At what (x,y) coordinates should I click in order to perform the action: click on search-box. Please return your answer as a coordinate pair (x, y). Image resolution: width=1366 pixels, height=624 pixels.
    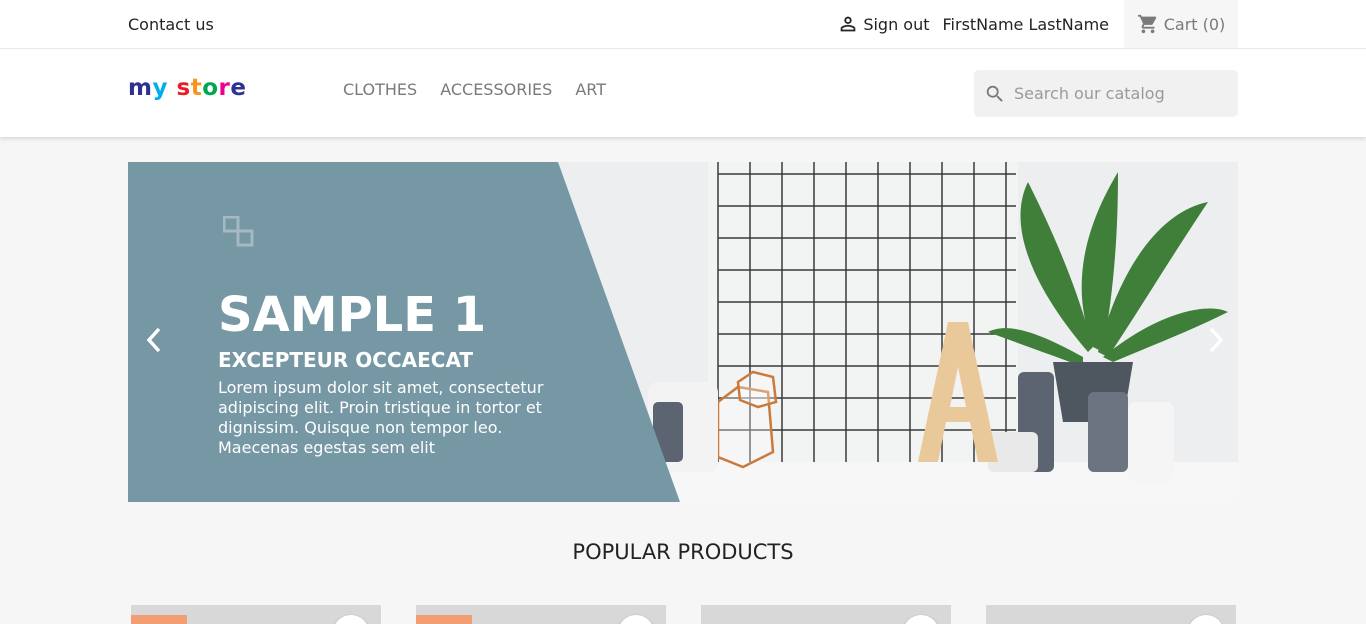
    Looking at the image, I should click on (1106, 93).